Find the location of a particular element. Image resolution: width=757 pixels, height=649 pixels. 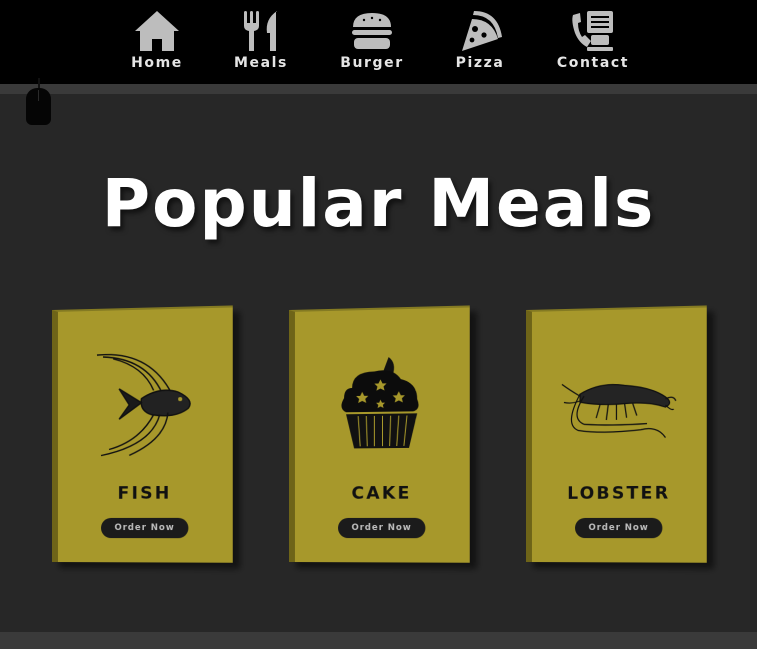

nav-item-contact: Contact is located at coordinates (593, 41).